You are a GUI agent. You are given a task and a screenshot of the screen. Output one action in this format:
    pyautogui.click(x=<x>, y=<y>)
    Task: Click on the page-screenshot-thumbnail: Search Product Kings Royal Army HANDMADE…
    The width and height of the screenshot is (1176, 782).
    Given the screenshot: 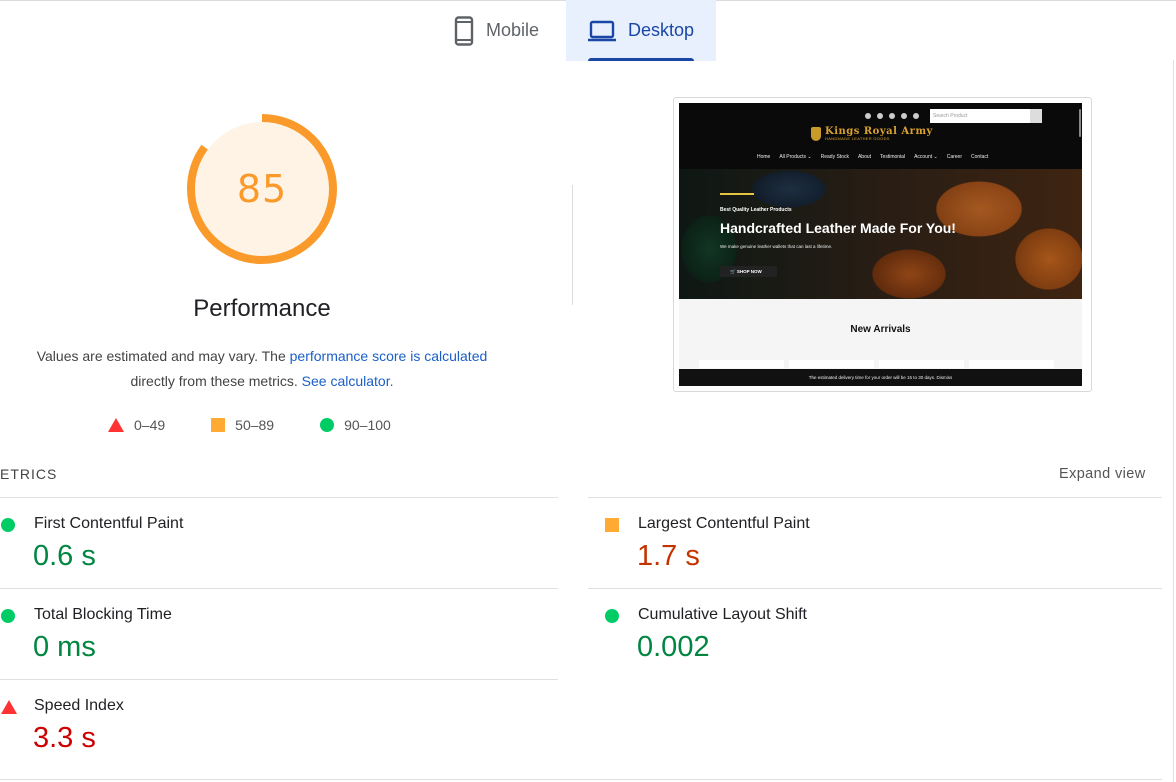 What is the action you would take?
    pyautogui.click(x=882, y=244)
    